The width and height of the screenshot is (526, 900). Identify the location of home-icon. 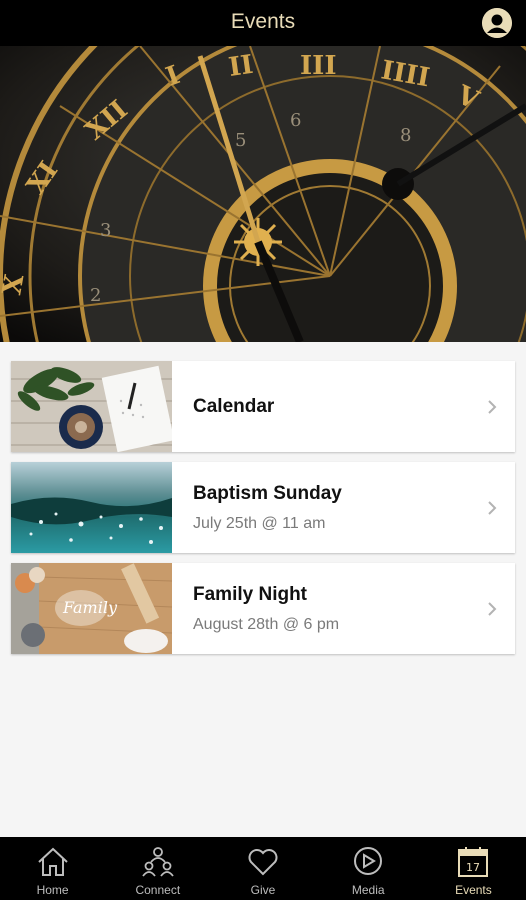
(52, 861).